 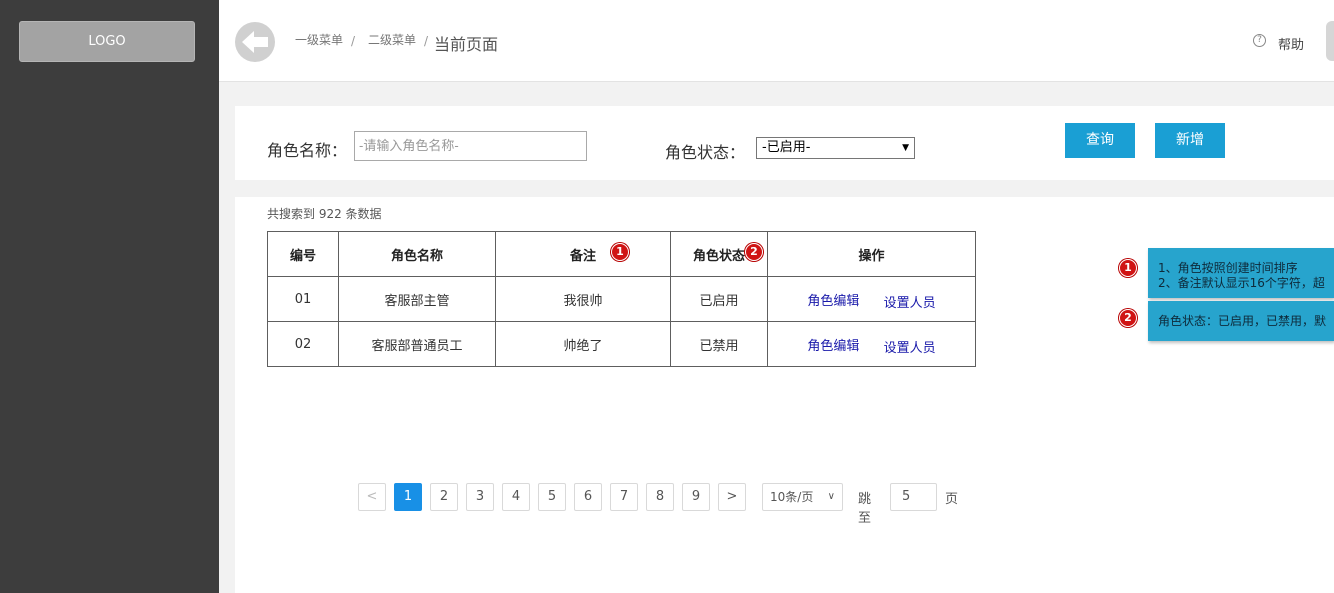 I want to click on back-arrow-icon, so click(x=255, y=42).